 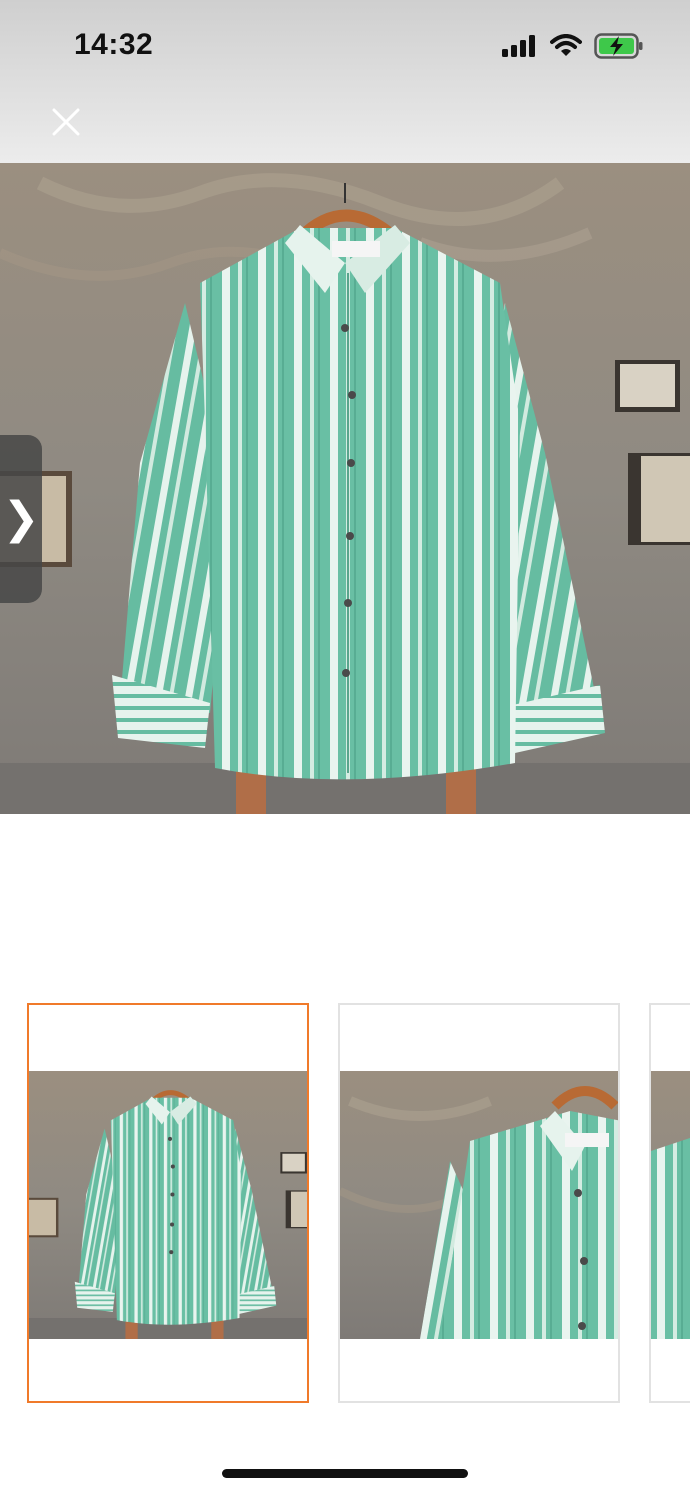 I want to click on status-time: 14:32, so click(x=114, y=44).